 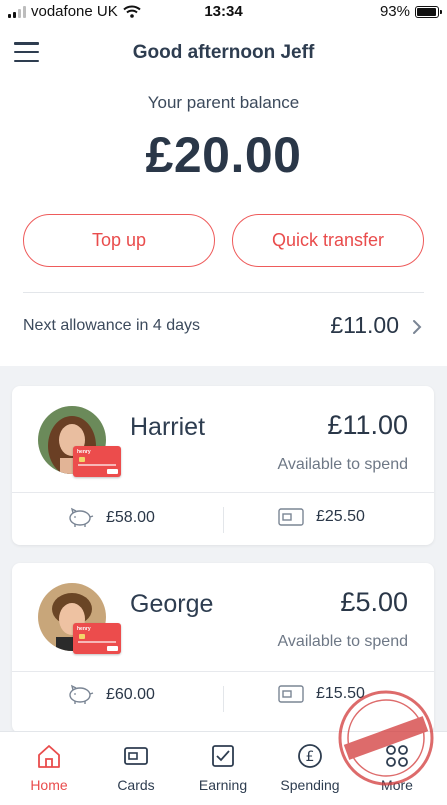 I want to click on tab-label: Earning, so click(x=223, y=785).